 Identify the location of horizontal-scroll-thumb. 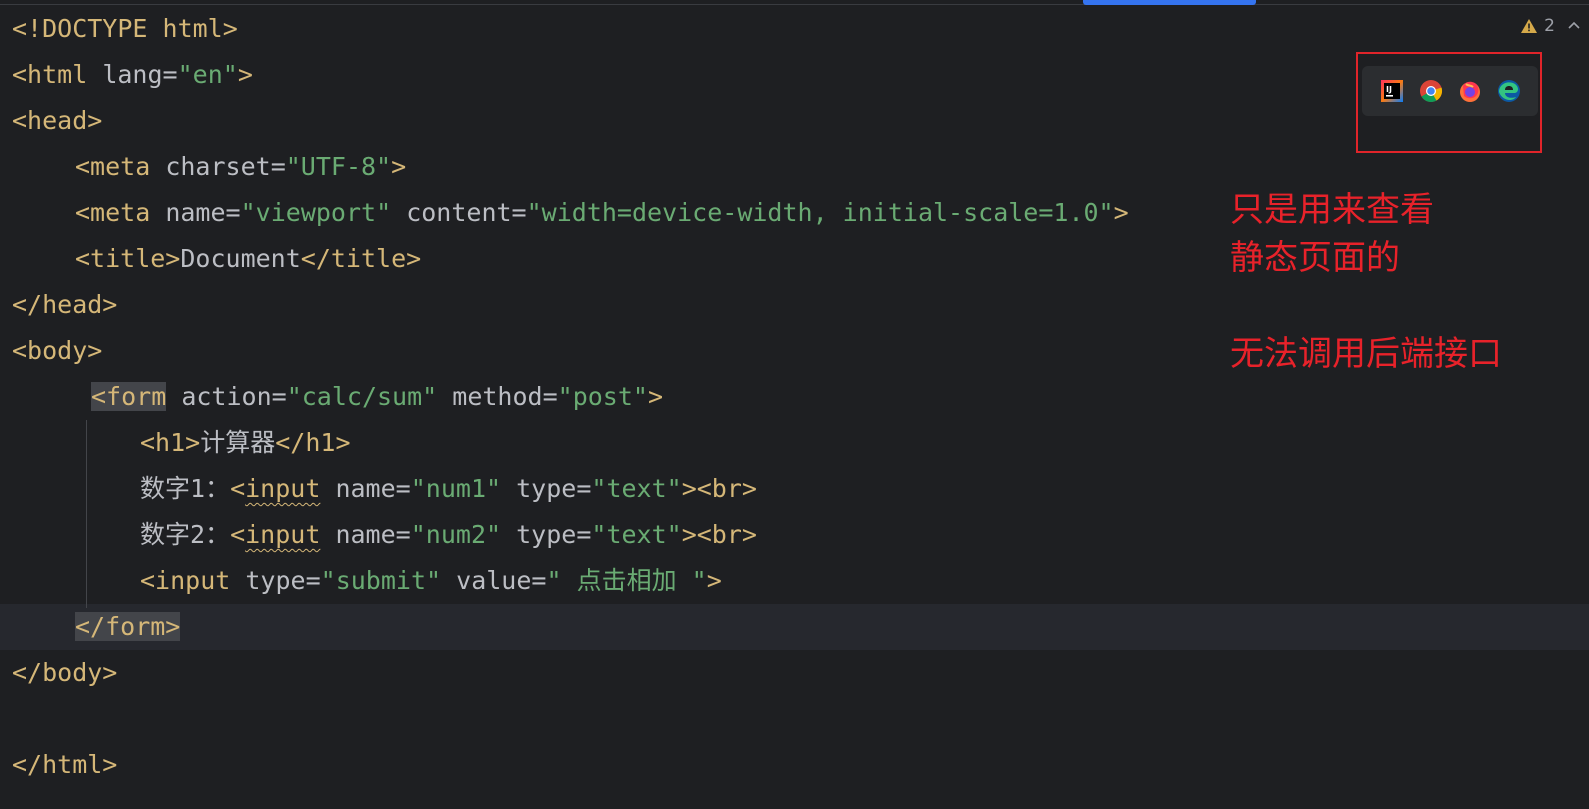
(1169, 2).